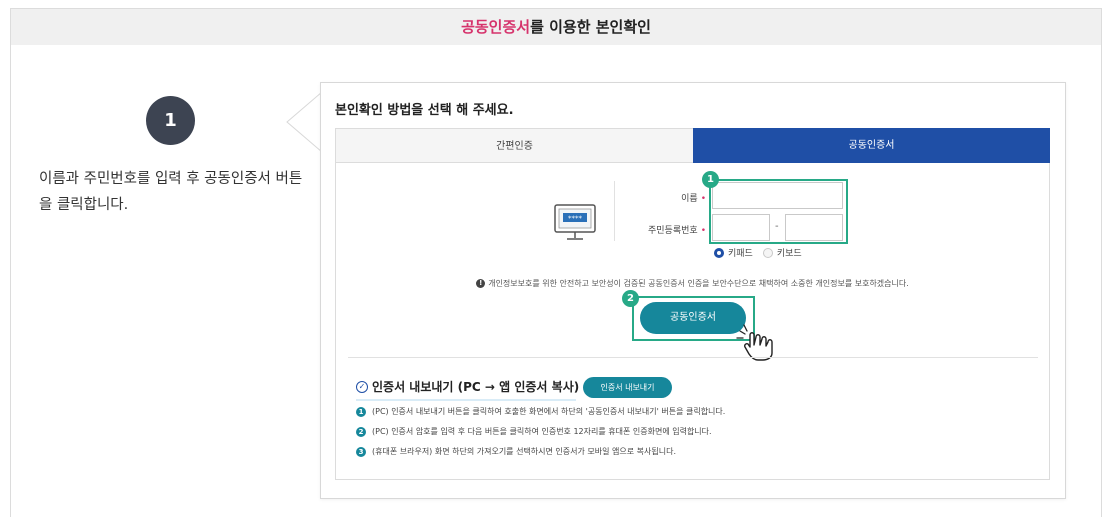 Image resolution: width=1113 pixels, height=517 pixels. I want to click on tab-simple-auth: 간편인증, so click(514, 145).